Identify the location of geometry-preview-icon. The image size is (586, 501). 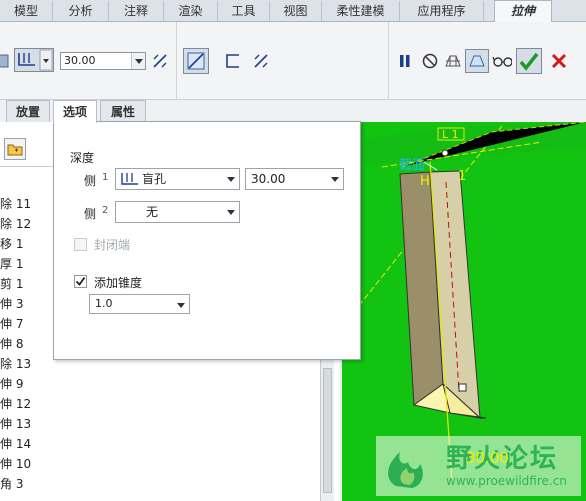
(453, 61).